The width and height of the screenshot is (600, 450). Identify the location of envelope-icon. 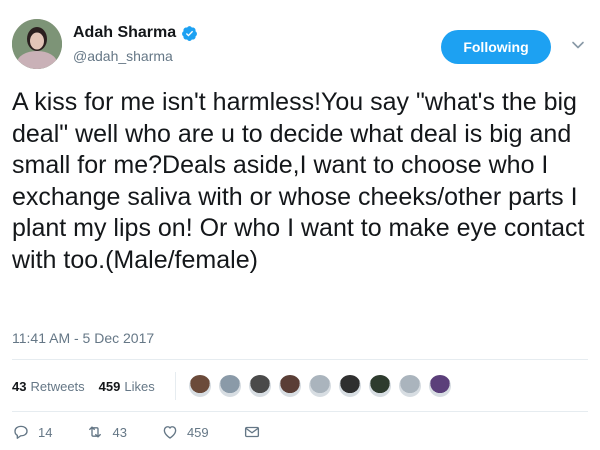
(251, 432).